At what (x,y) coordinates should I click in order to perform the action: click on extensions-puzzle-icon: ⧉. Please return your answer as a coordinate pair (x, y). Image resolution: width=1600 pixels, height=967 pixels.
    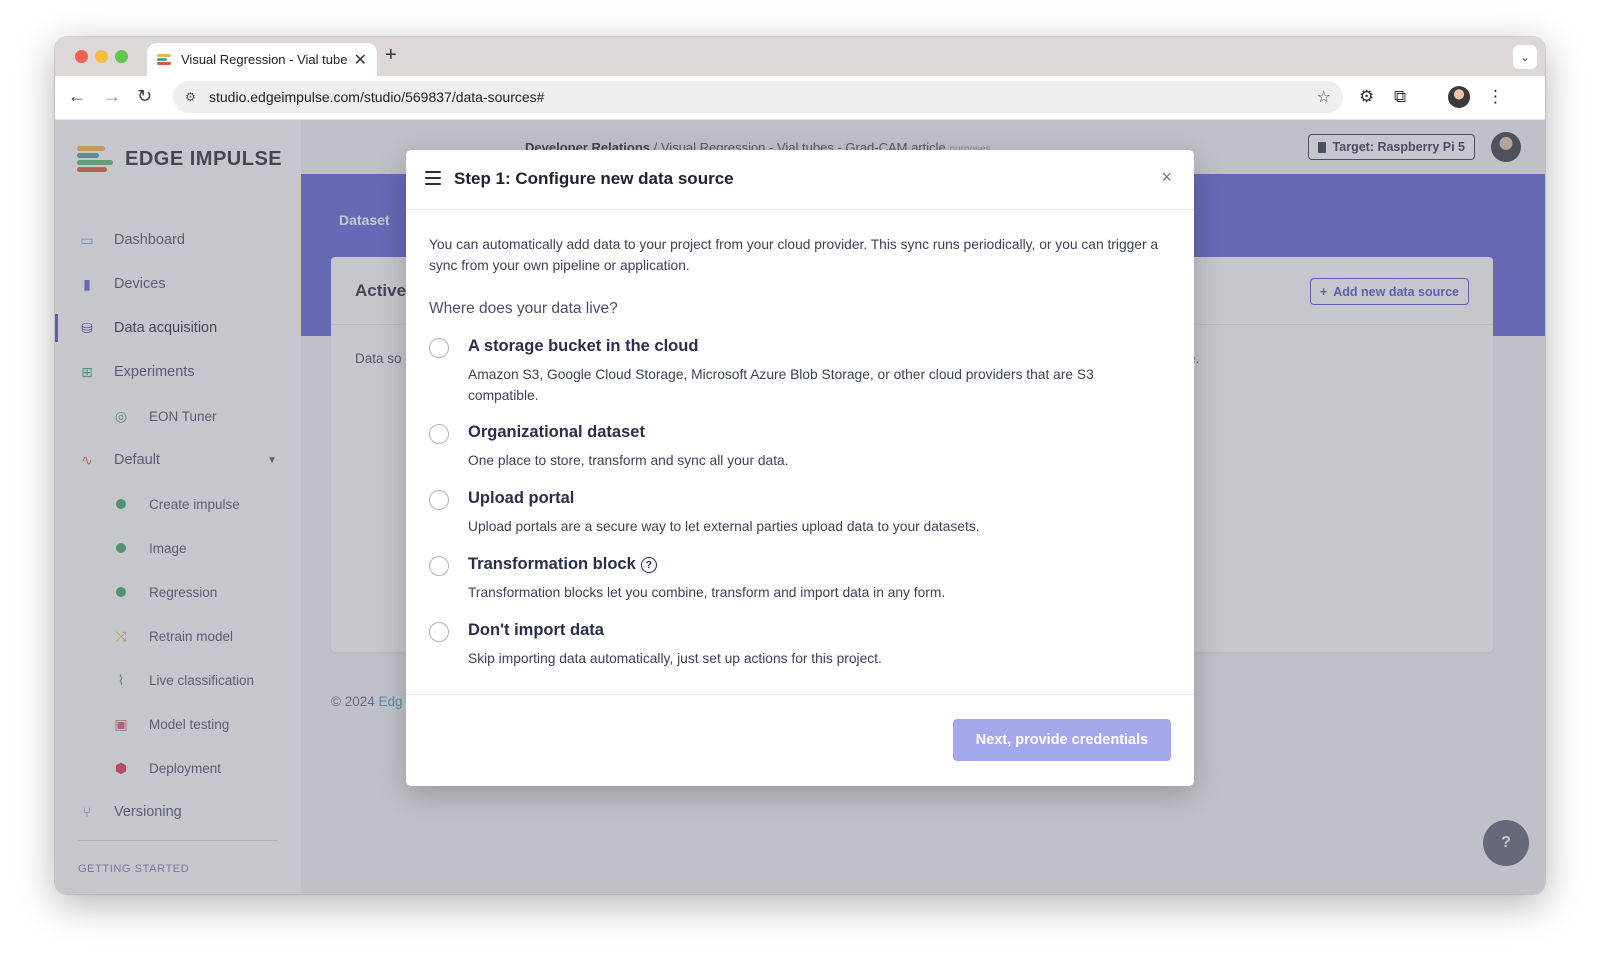
    Looking at the image, I should click on (1400, 97).